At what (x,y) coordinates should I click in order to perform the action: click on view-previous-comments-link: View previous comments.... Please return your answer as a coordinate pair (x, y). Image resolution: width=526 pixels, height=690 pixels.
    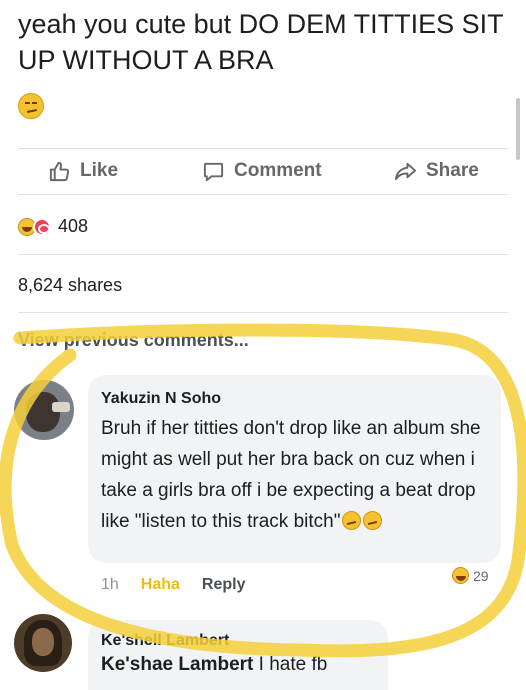
    Looking at the image, I should click on (133, 340).